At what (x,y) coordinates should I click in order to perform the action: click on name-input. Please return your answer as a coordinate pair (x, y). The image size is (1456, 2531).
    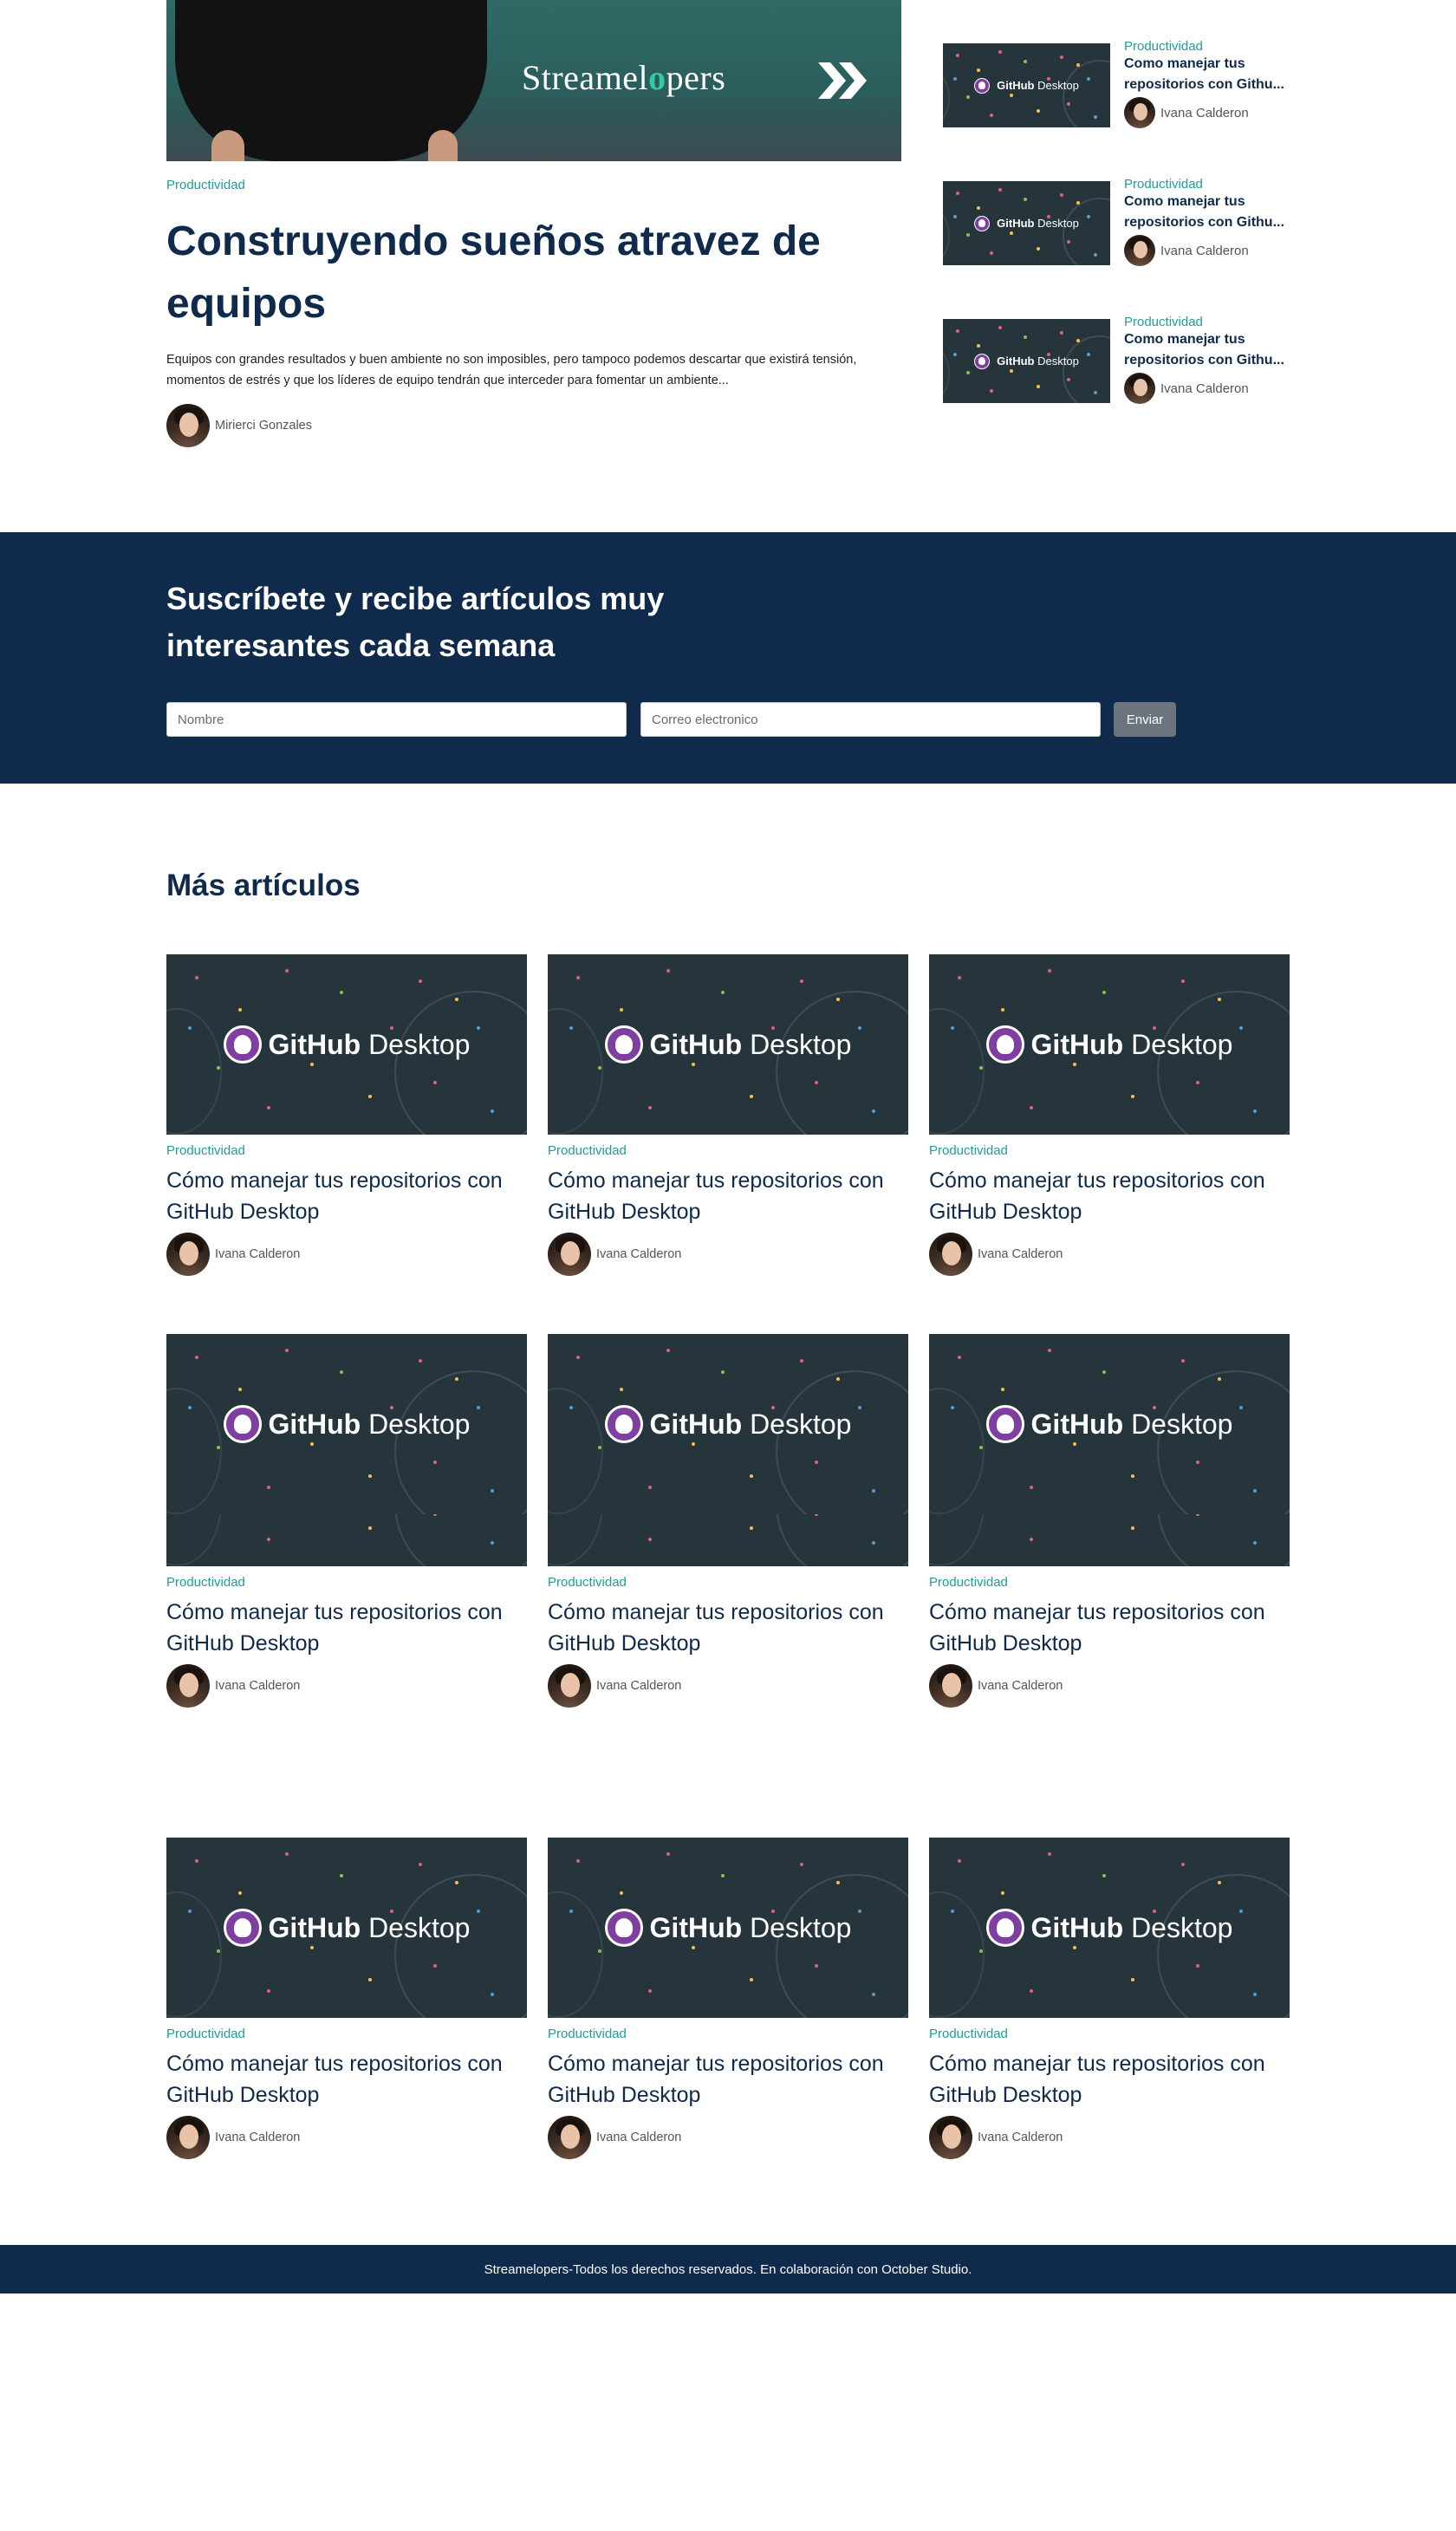
    Looking at the image, I should click on (396, 719).